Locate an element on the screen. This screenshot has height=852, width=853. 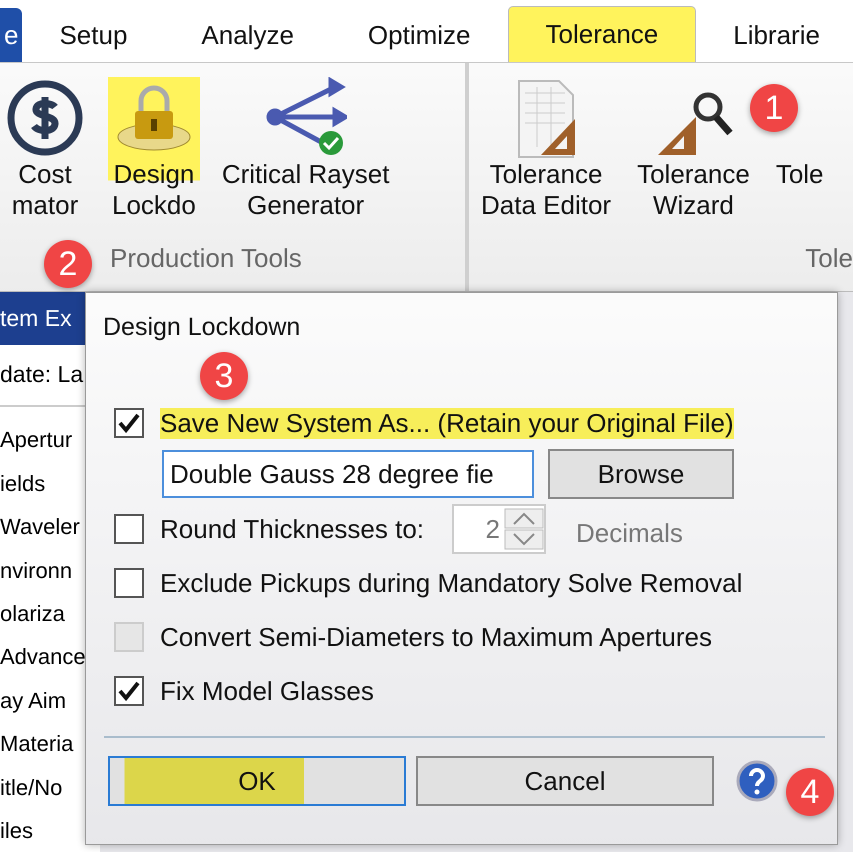
ribbon-button: Critical Rayset Generator is located at coordinates (306, 149).